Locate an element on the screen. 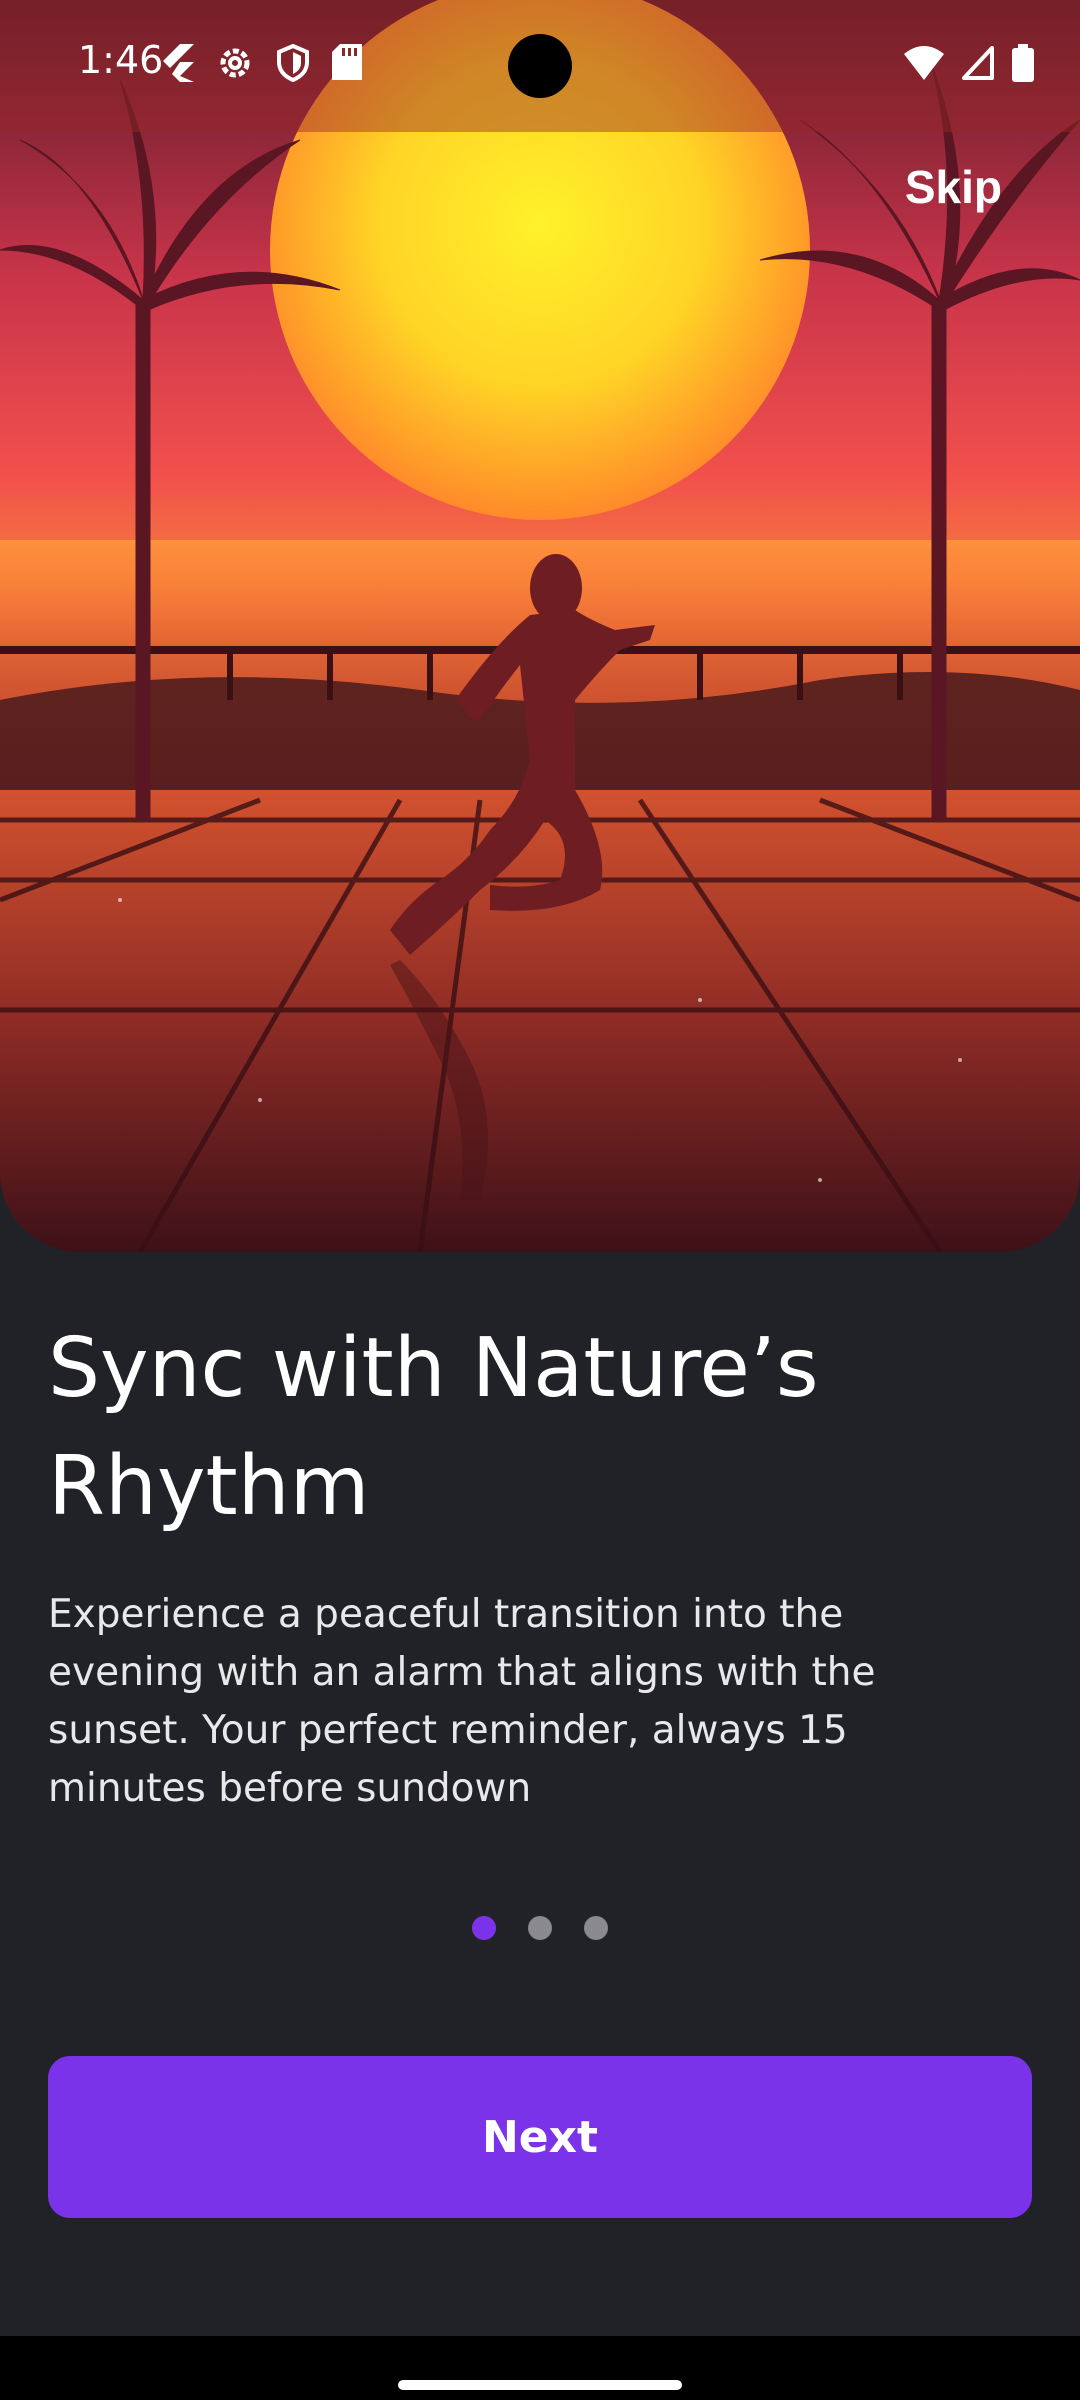  status-time: 1:46 is located at coordinates (121, 60).